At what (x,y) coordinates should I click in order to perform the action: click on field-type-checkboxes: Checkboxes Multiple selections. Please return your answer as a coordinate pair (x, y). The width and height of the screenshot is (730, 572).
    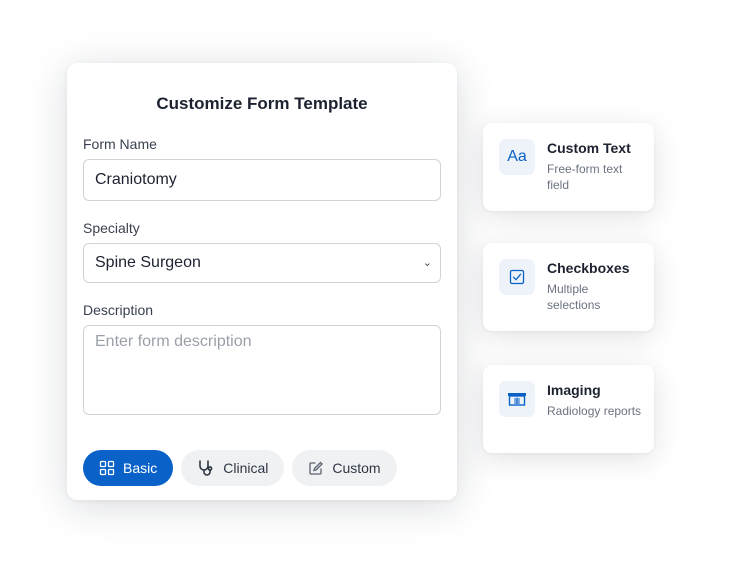
    Looking at the image, I should click on (568, 287).